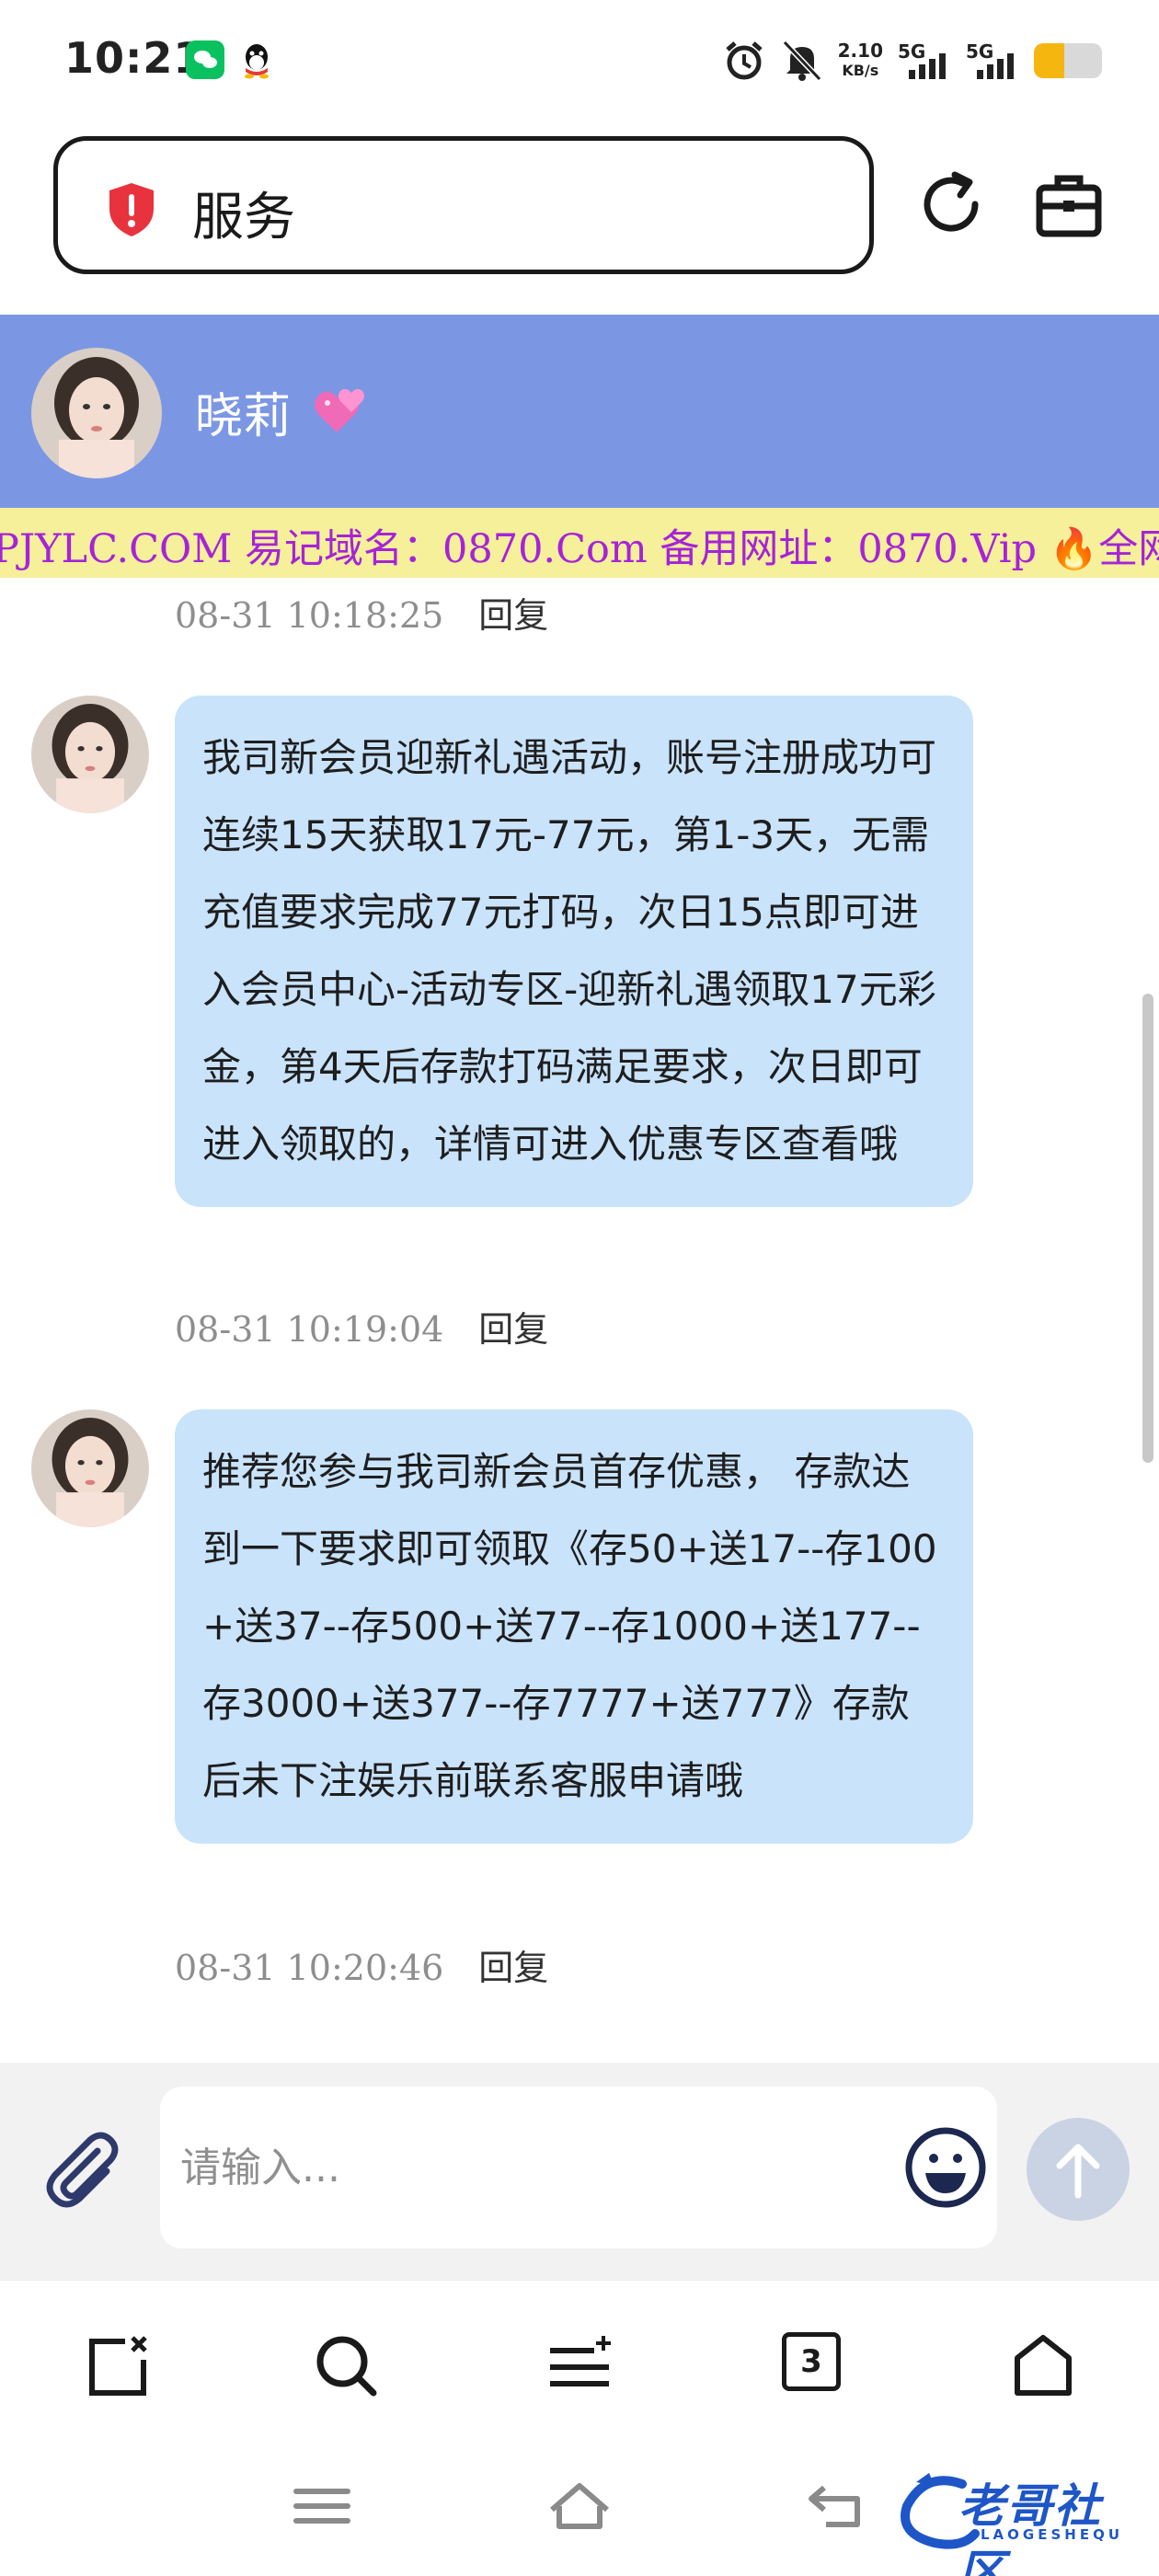 The image size is (1159, 2576). Describe the element at coordinates (837, 2506) in the screenshot. I see `back-icon` at that location.